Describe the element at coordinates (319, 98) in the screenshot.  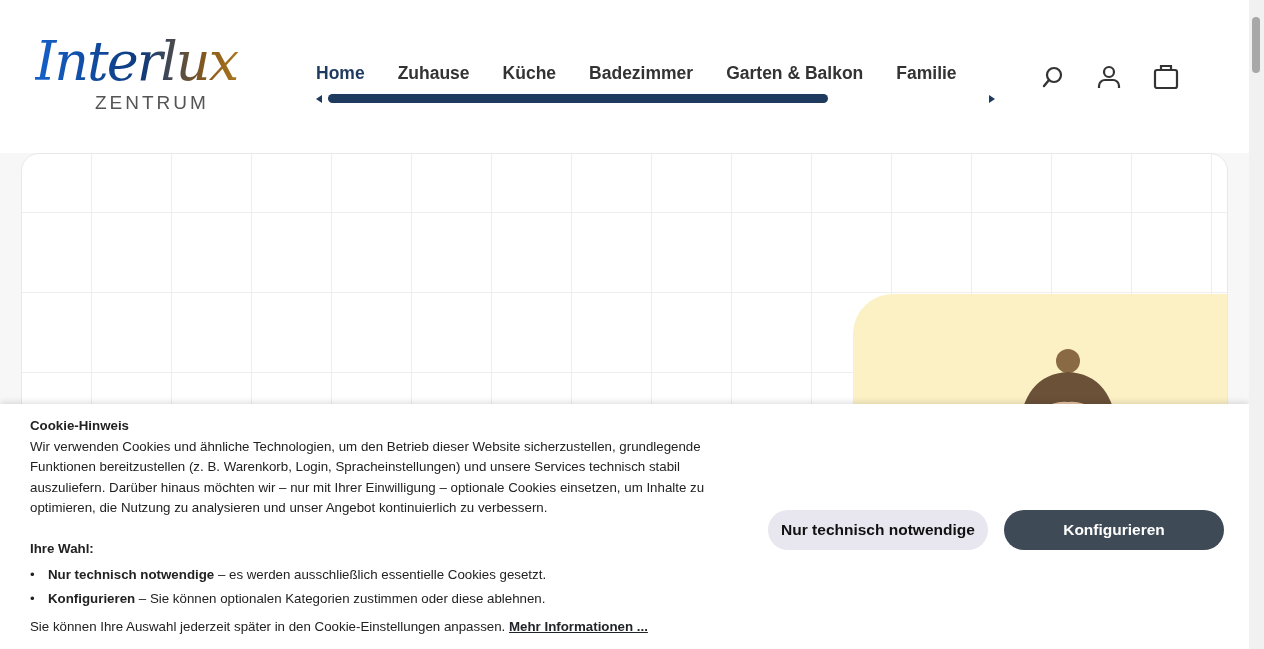
I see `scroll-left-icon` at that location.